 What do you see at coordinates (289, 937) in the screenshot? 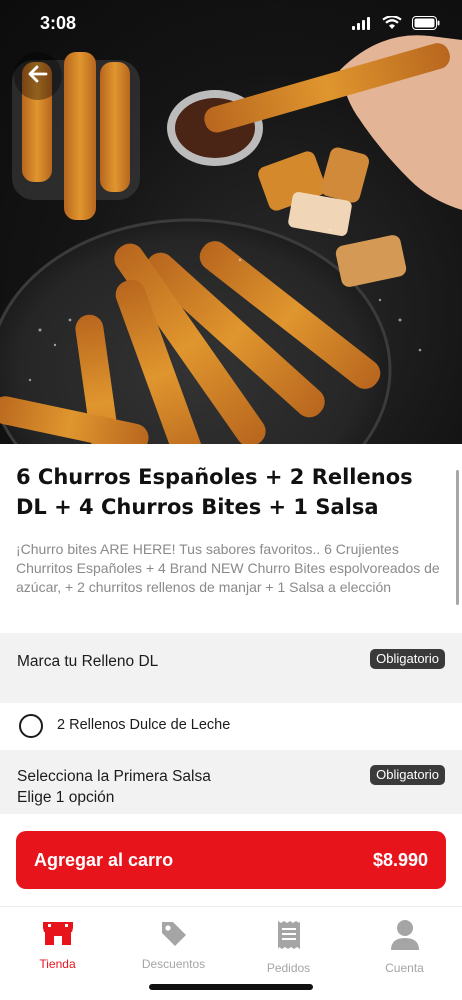
I see `receipt-icon` at bounding box center [289, 937].